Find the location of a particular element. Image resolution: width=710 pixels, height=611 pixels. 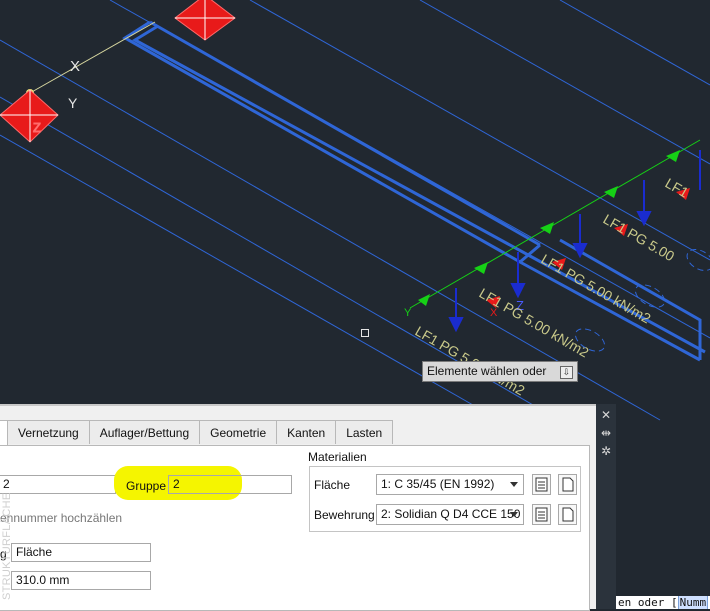

command-line: en oder [Numm is located at coordinates (663, 602).